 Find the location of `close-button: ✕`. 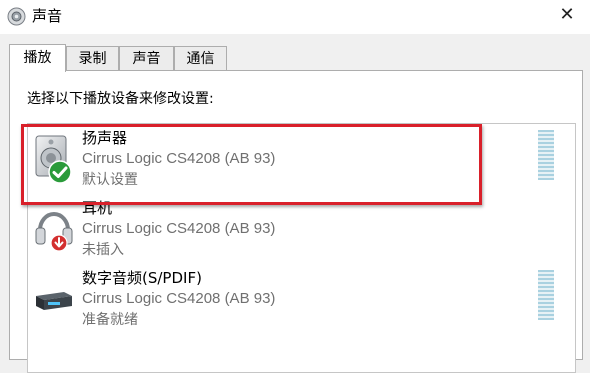

close-button: ✕ is located at coordinates (567, 15).